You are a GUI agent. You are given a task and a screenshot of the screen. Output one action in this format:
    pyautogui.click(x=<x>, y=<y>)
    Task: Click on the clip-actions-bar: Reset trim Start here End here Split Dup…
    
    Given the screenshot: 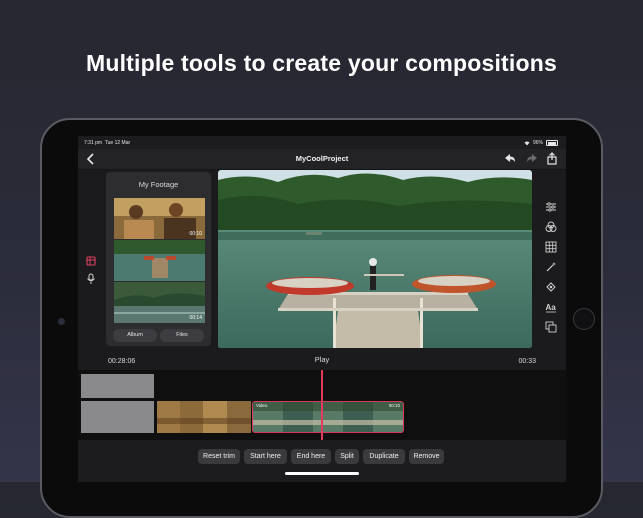 What is the action you would take?
    pyautogui.click(x=322, y=461)
    